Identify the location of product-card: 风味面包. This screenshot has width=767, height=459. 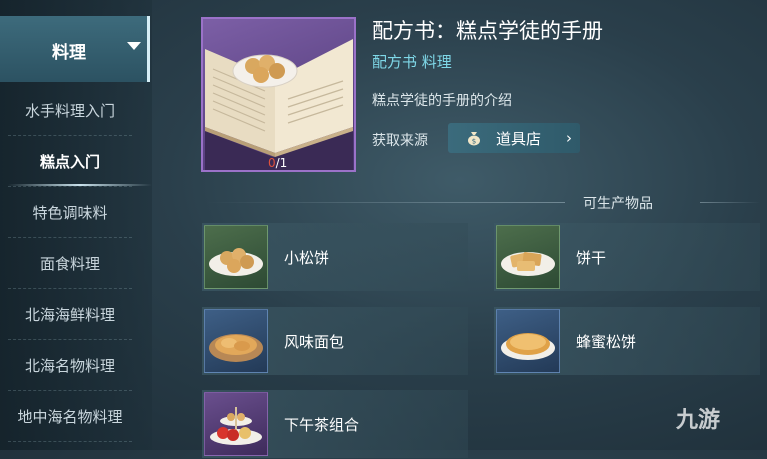
(335, 341).